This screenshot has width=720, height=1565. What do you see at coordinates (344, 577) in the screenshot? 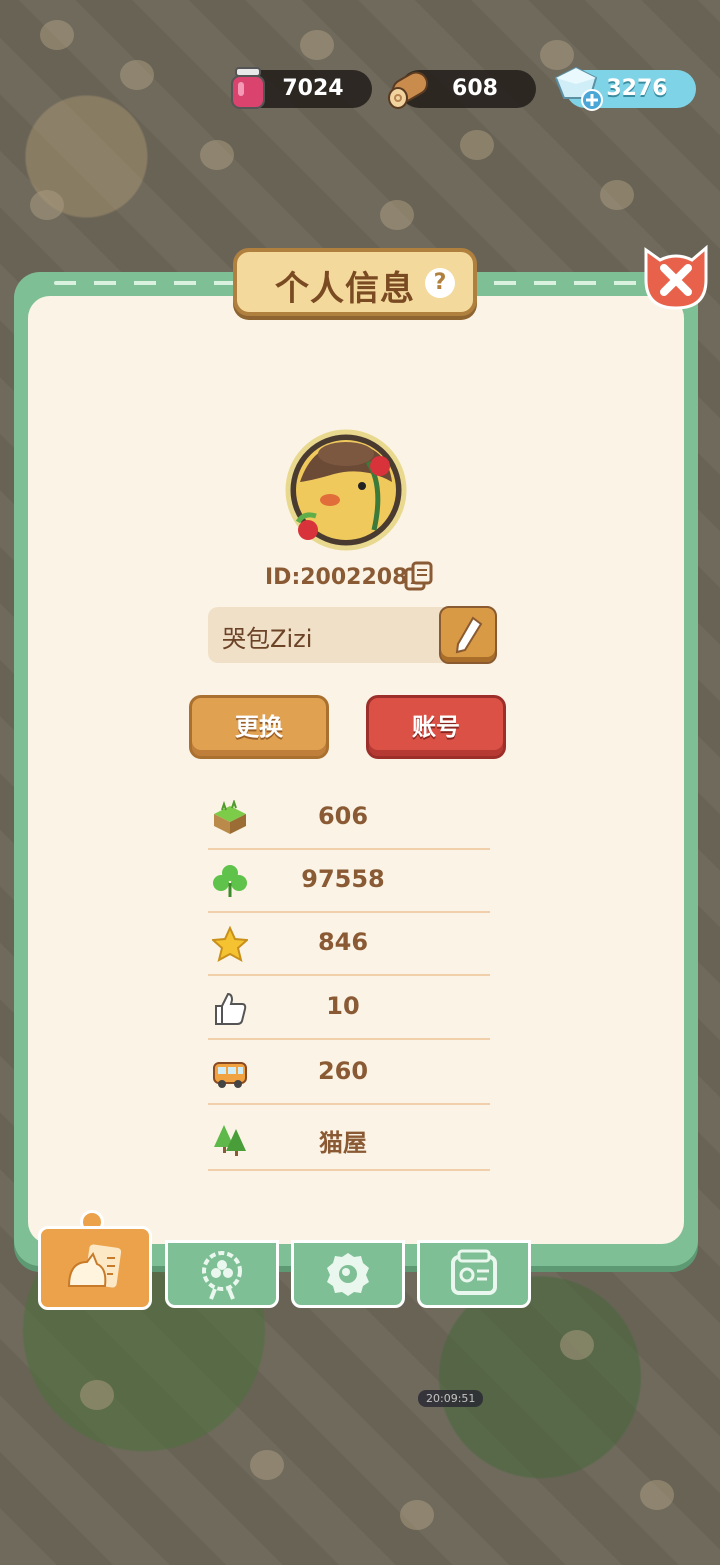
I see `player-id: ID:20022087` at bounding box center [344, 577].